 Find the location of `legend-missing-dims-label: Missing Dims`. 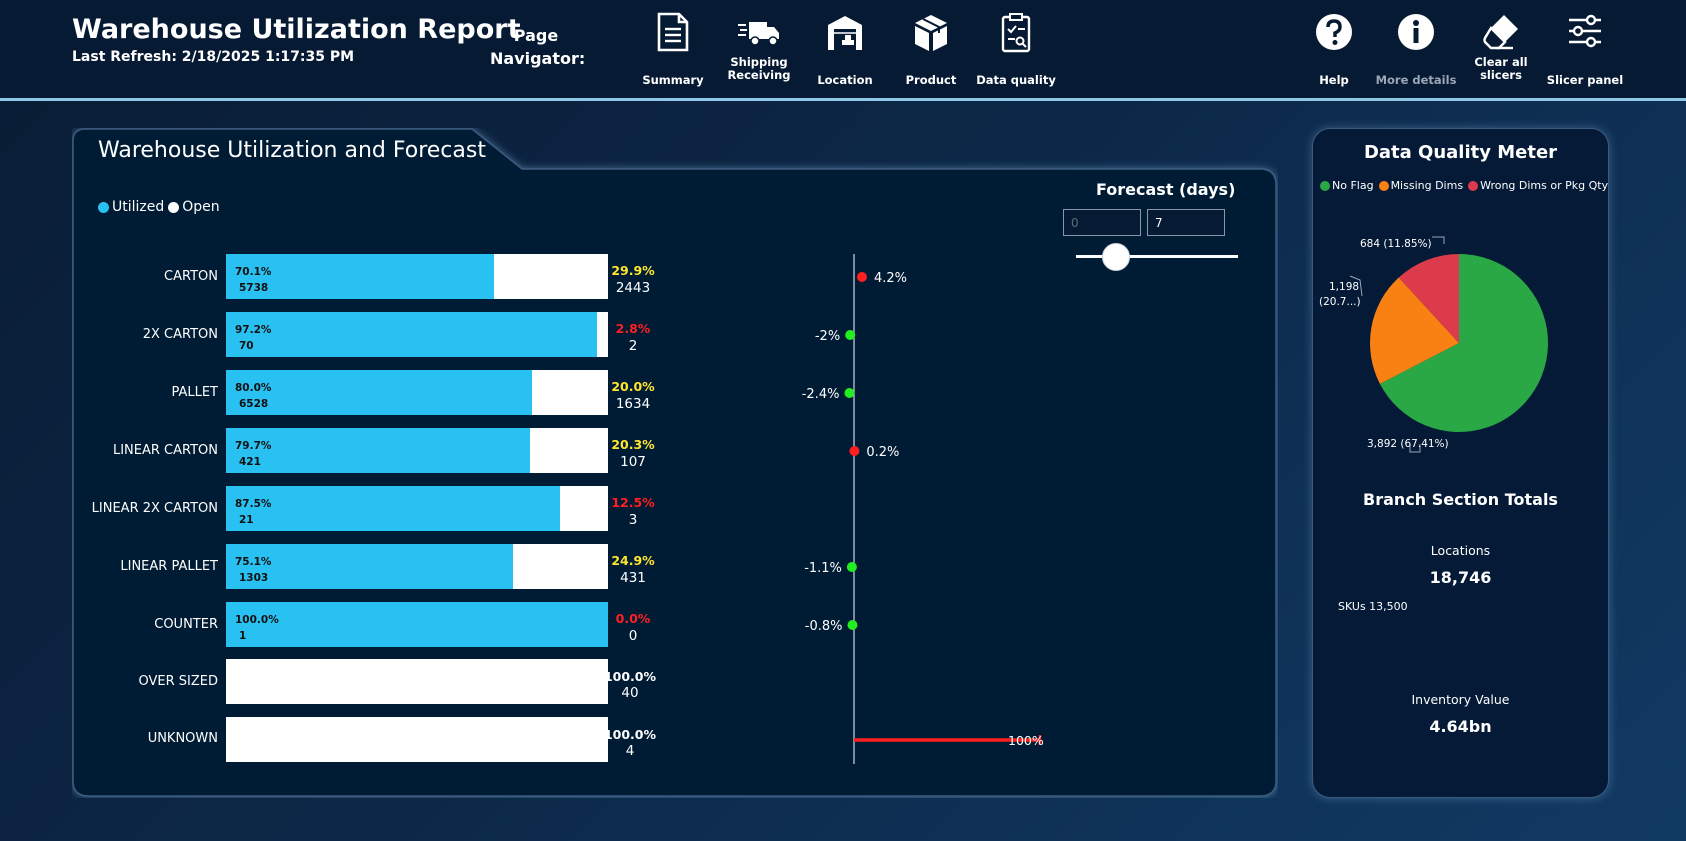

legend-missing-dims-label: Missing Dims is located at coordinates (1427, 185).